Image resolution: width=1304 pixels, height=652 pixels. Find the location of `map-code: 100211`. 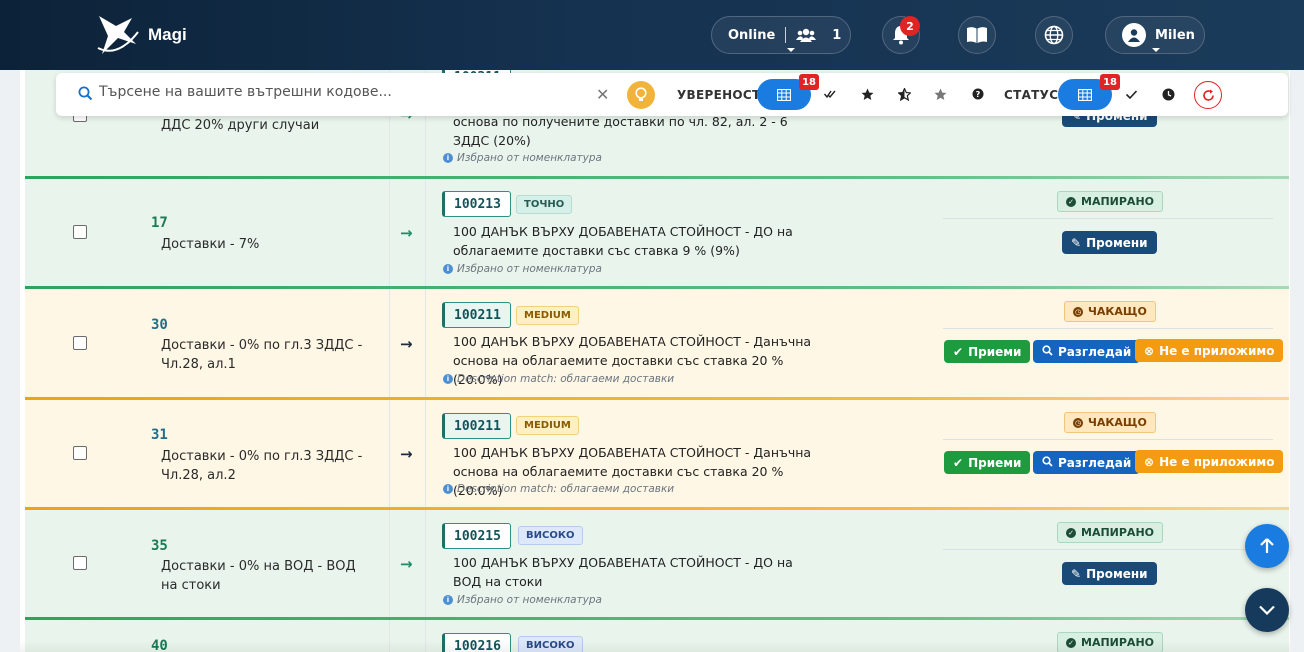

map-code: 100211 is located at coordinates (476, 315).